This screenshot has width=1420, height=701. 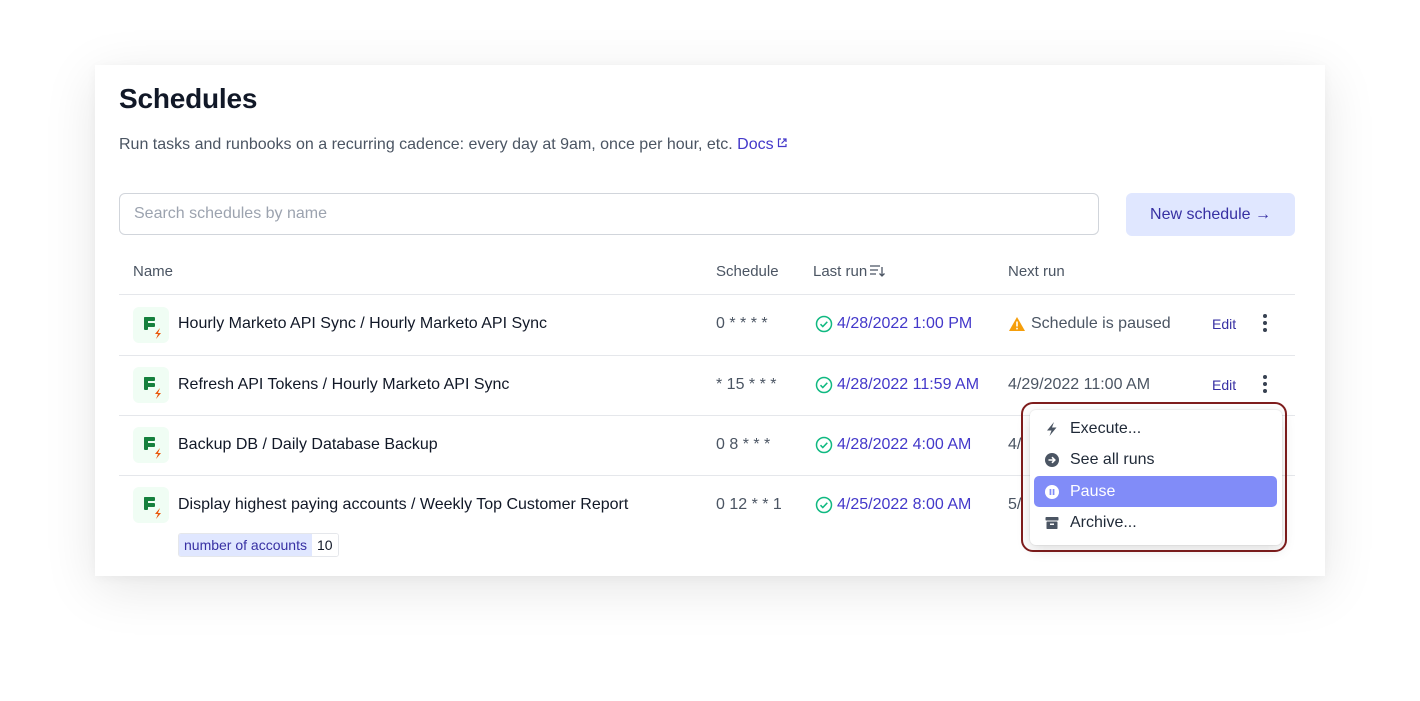 I want to click on schedule-cron: * 15 * * *, so click(x=746, y=384).